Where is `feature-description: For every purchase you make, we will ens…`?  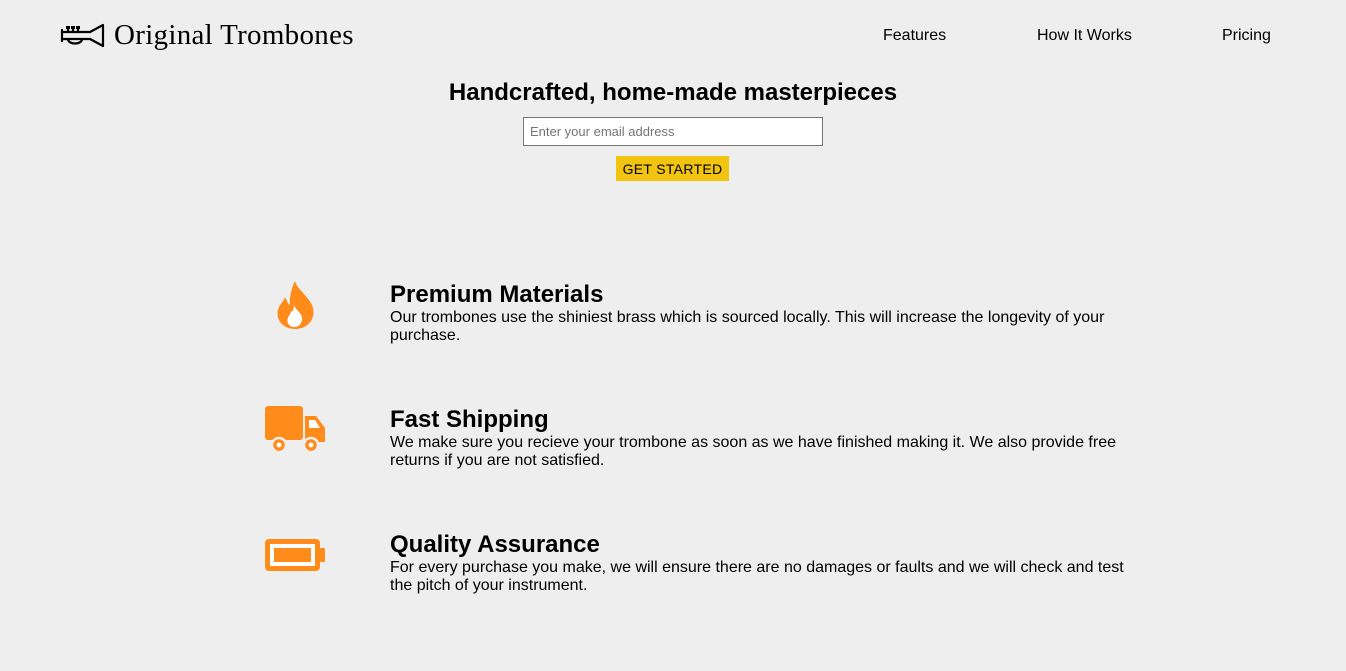 feature-description: For every purchase you make, we will ens… is located at coordinates (757, 576).